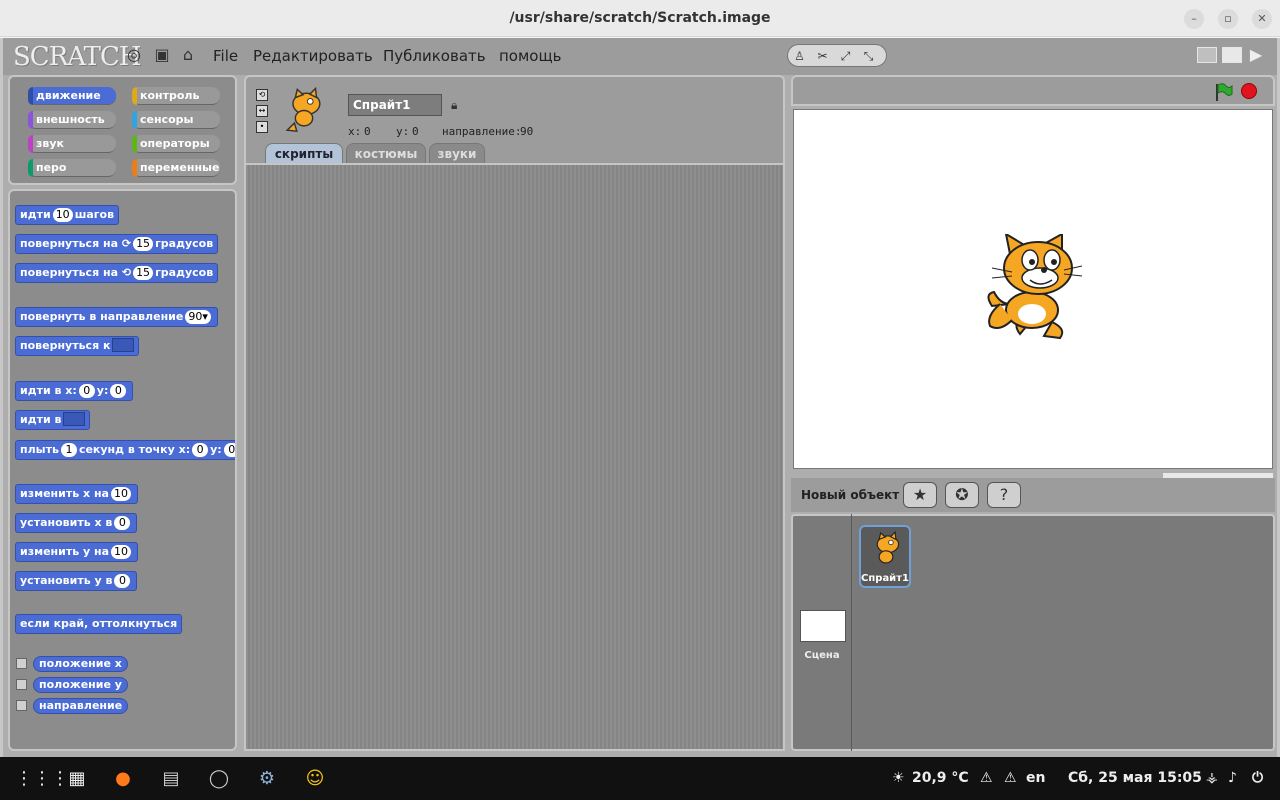 The height and width of the screenshot is (800, 1280). Describe the element at coordinates (76, 494) in the screenshot. I see `block-change-x: изменить x на 10` at that location.